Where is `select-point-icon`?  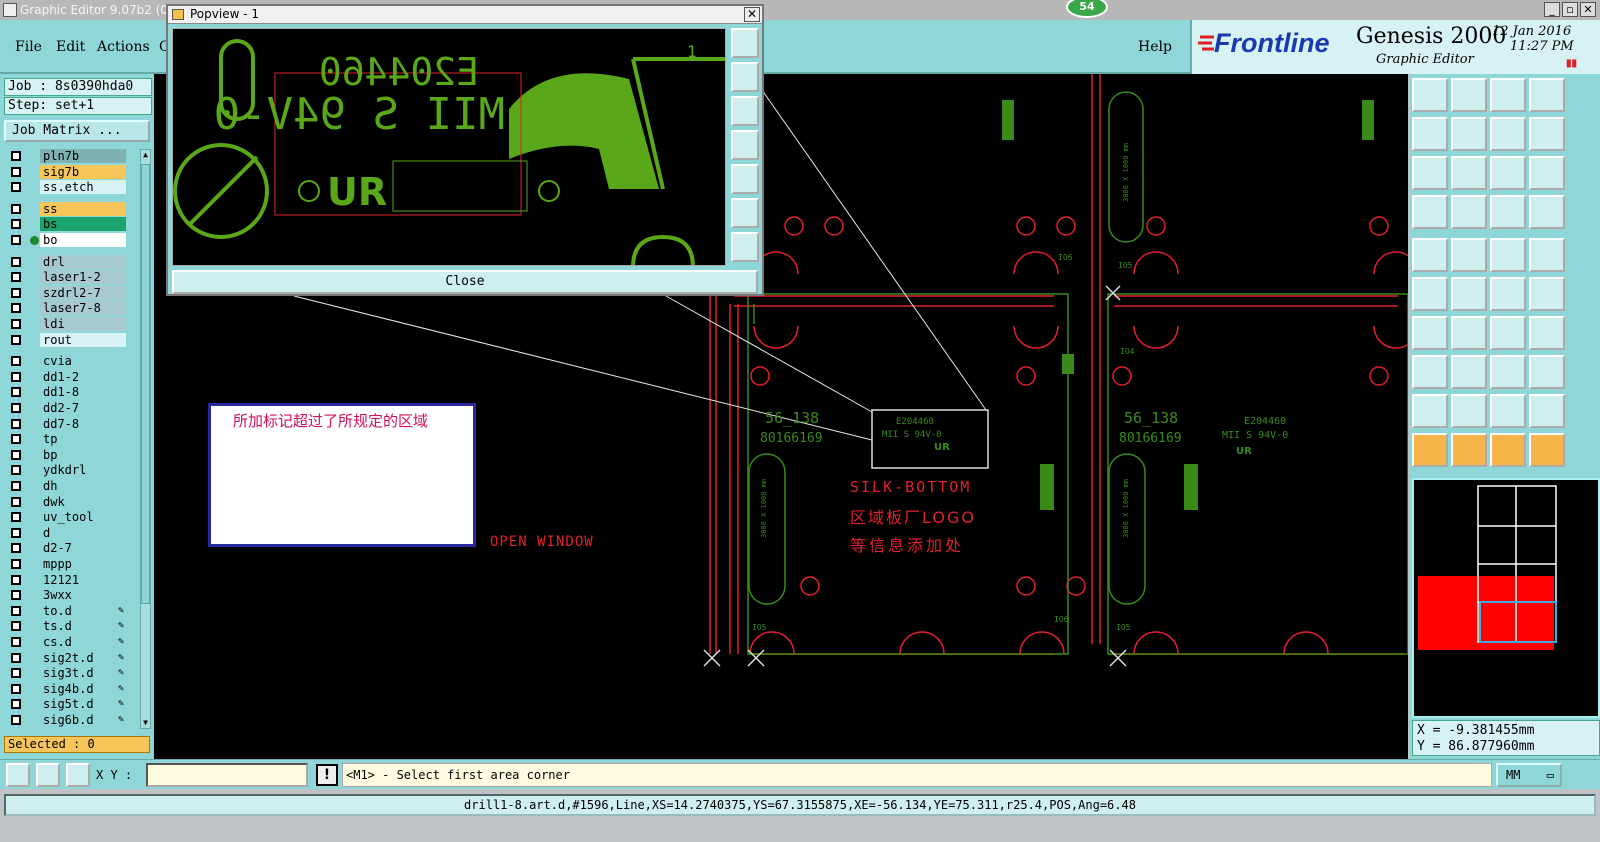 select-point-icon is located at coordinates (1508, 450).